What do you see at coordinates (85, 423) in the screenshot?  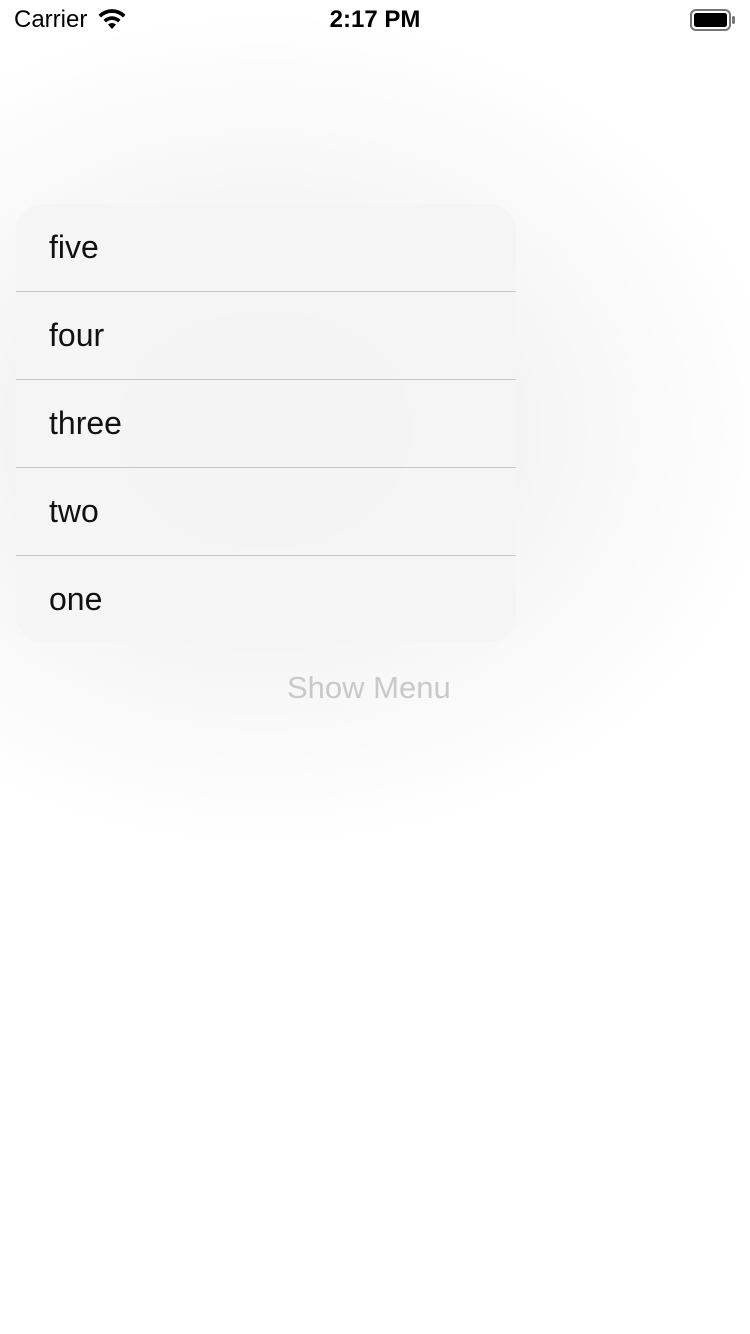 I see `menu-item-label: three` at bounding box center [85, 423].